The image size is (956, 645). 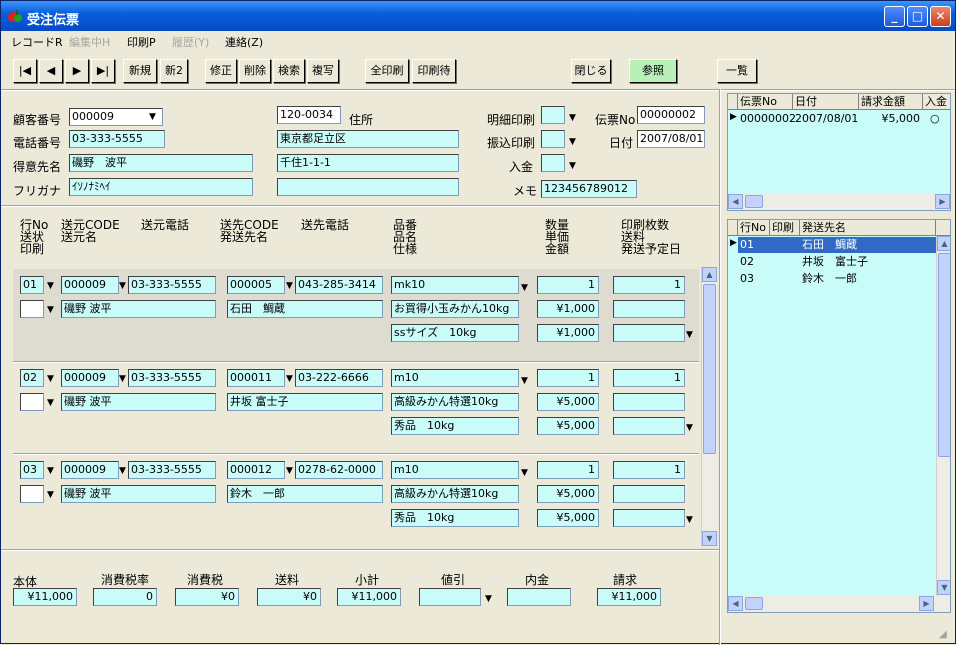 What do you see at coordinates (894, 16) in the screenshot?
I see `minimize-button: _` at bounding box center [894, 16].